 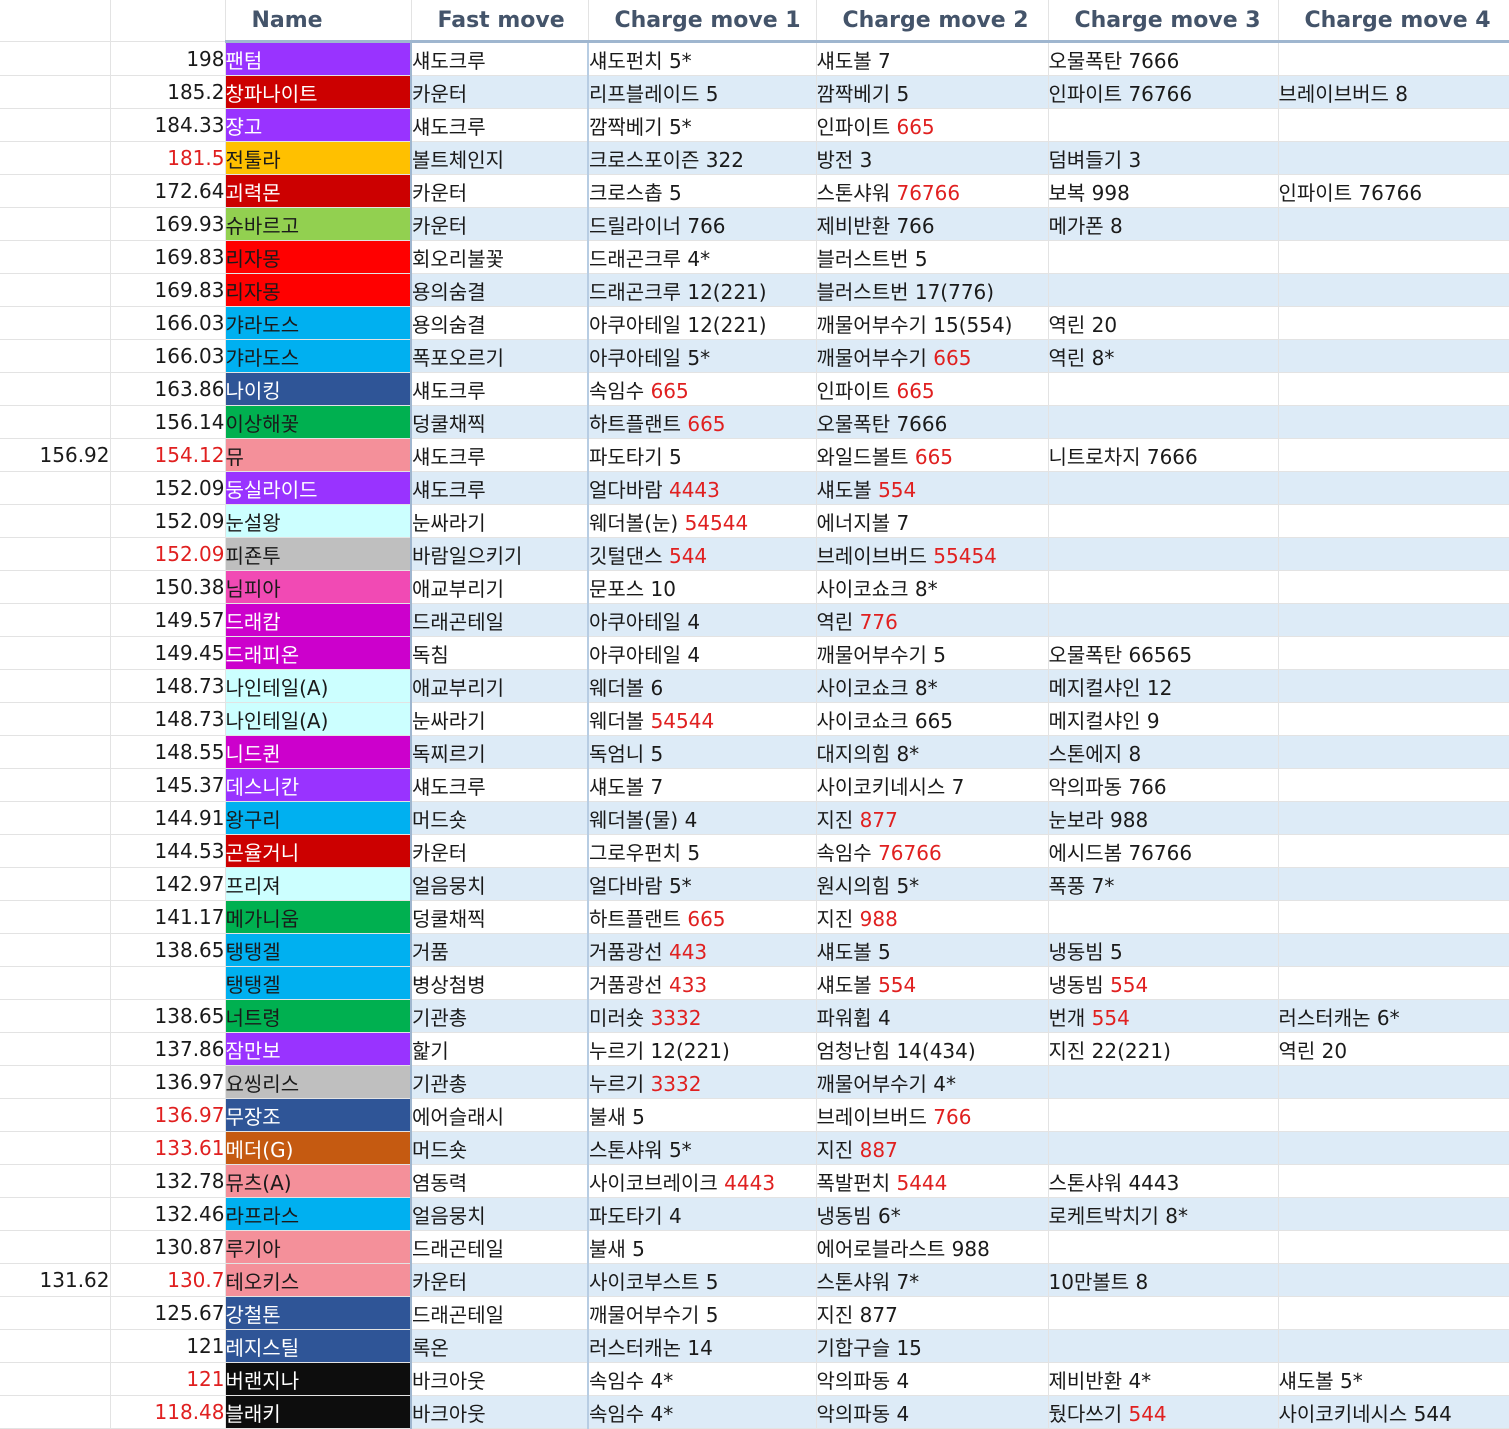 What do you see at coordinates (499, 851) in the screenshot?
I see `cell-fast-move: 카운터` at bounding box center [499, 851].